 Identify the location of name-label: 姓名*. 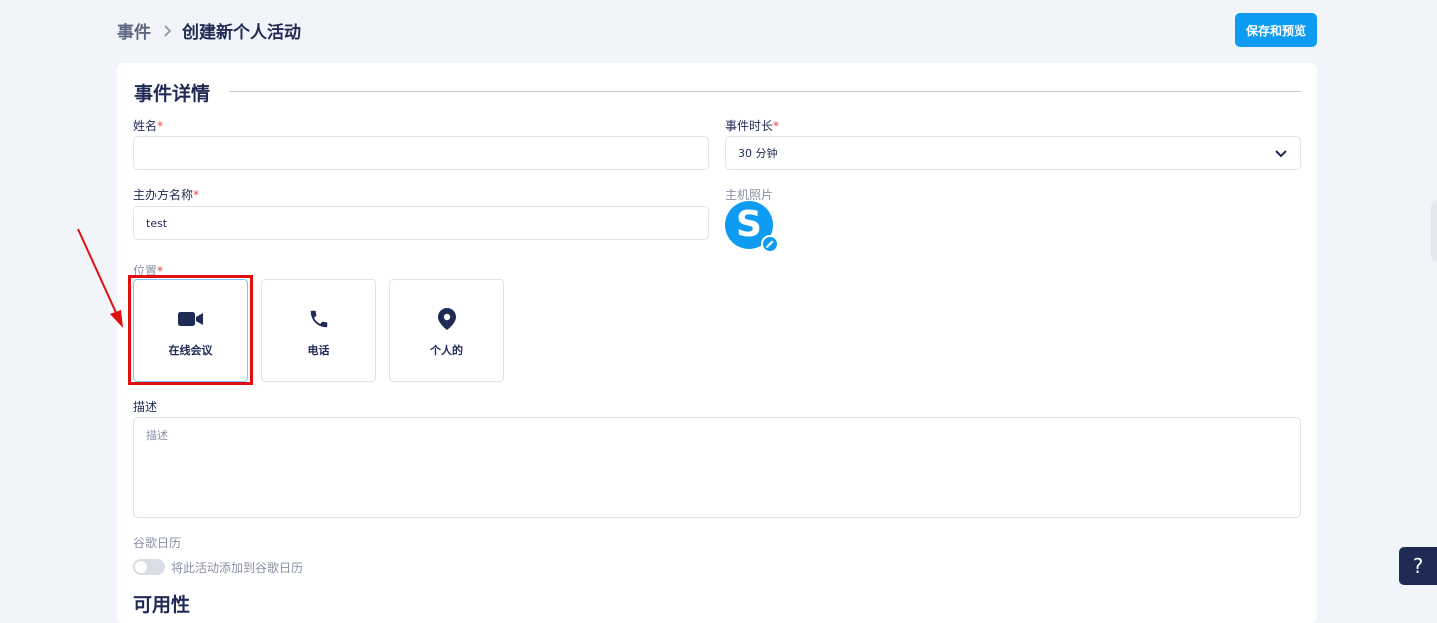
(148, 126).